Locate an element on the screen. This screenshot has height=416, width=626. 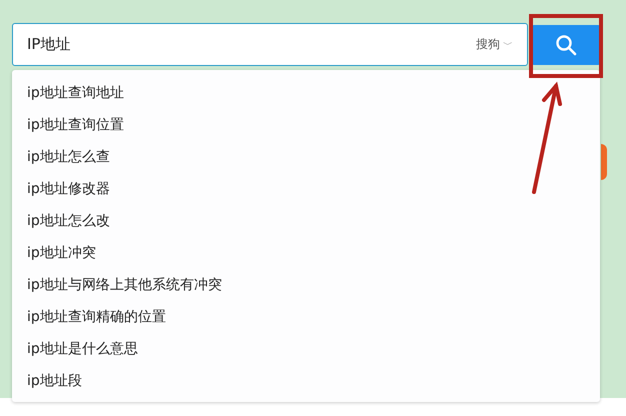
suggestion-item: ip地址修改器 is located at coordinates (68, 189).